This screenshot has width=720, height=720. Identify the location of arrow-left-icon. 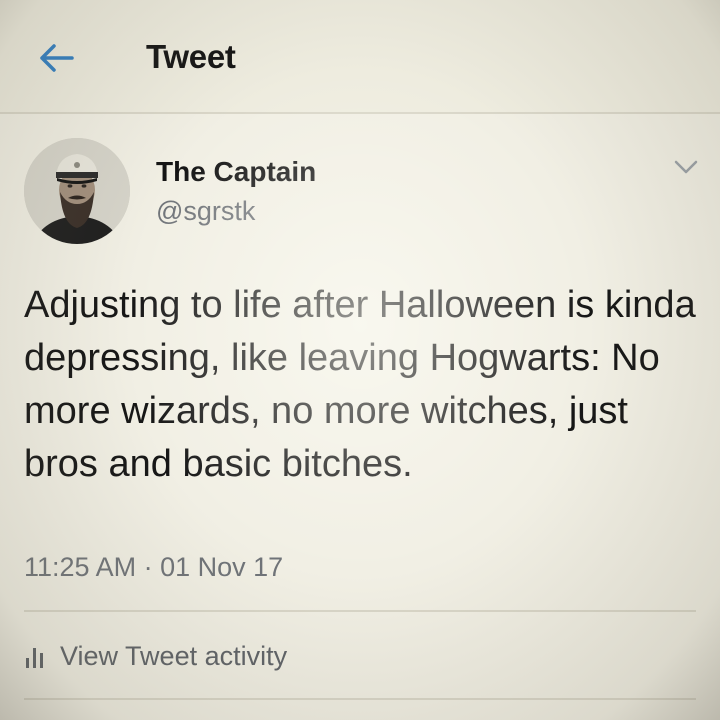
(57, 58).